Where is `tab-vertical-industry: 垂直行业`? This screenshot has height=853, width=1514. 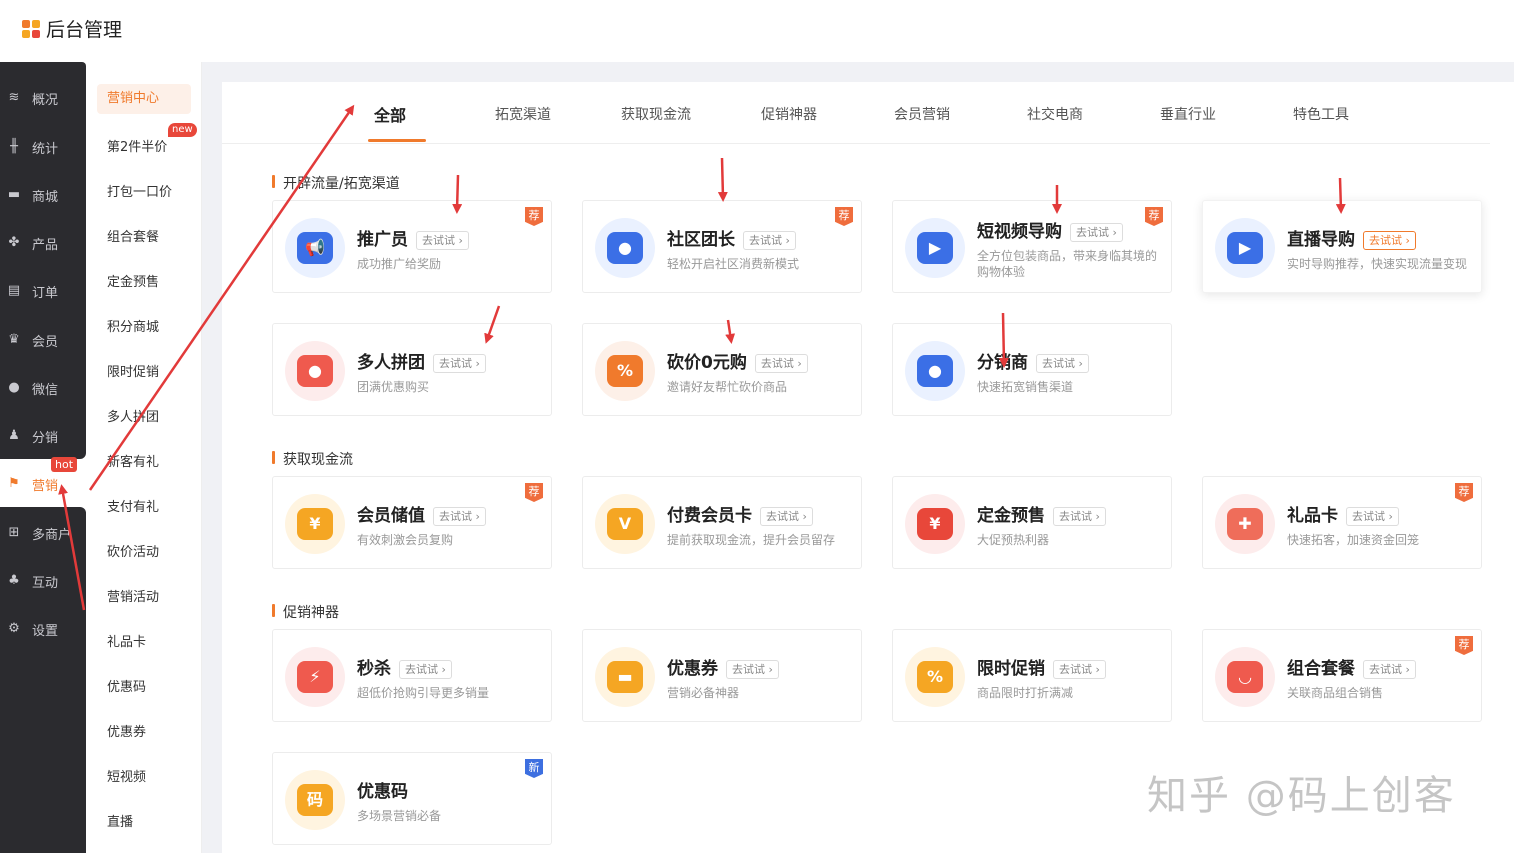 tab-vertical-industry: 垂直行业 is located at coordinates (1188, 114).